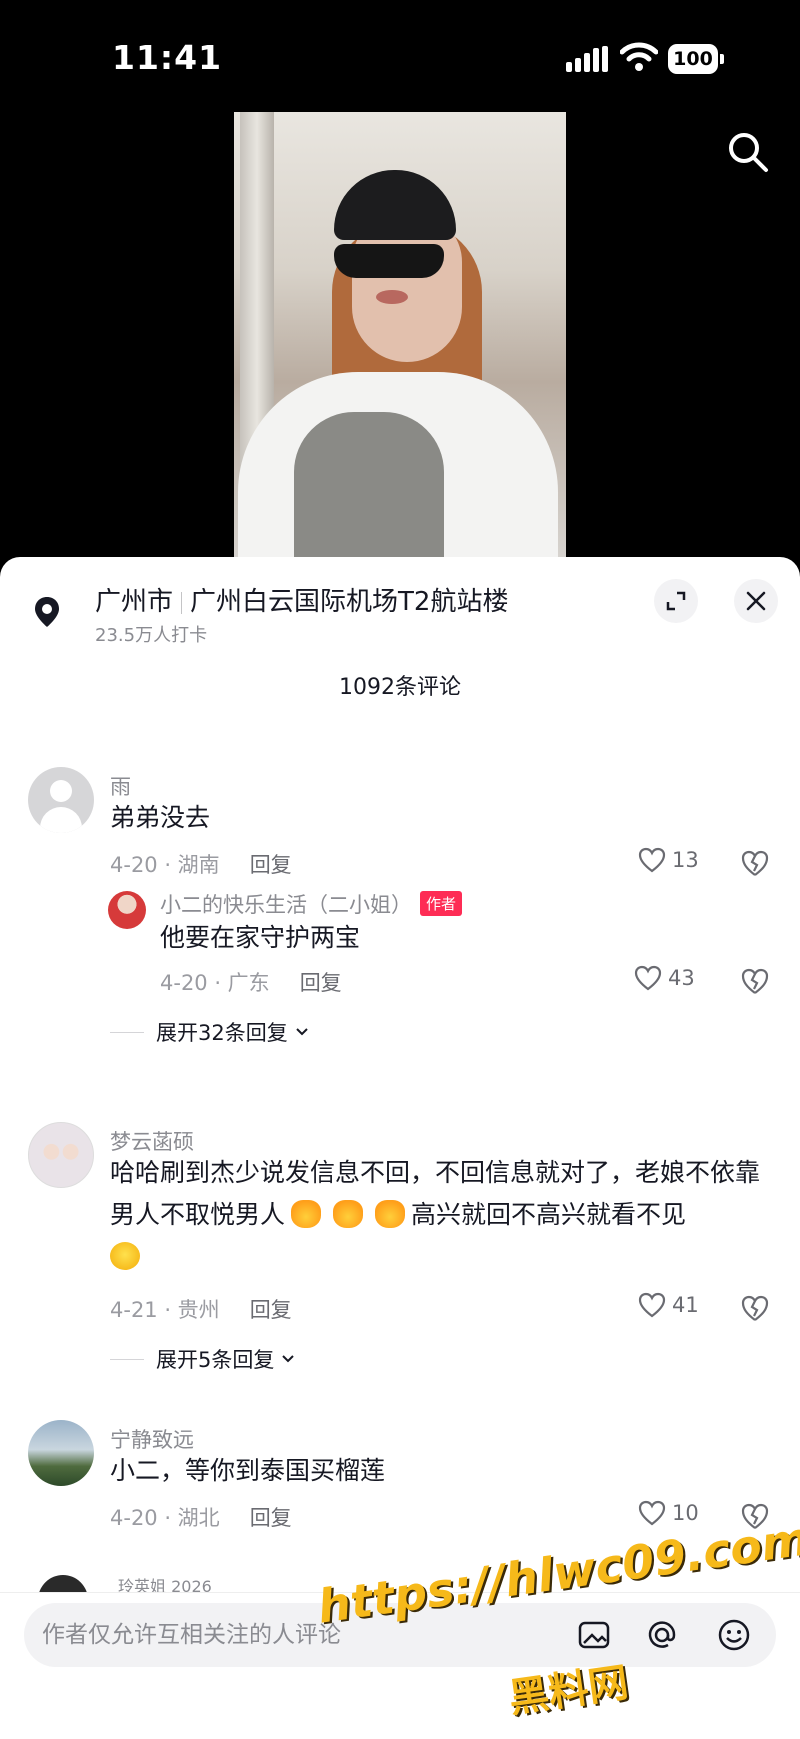 The height and width of the screenshot is (1739, 800). What do you see at coordinates (349, 602) in the screenshot?
I see `location-place: 广州白云国际机场T2航站楼` at bounding box center [349, 602].